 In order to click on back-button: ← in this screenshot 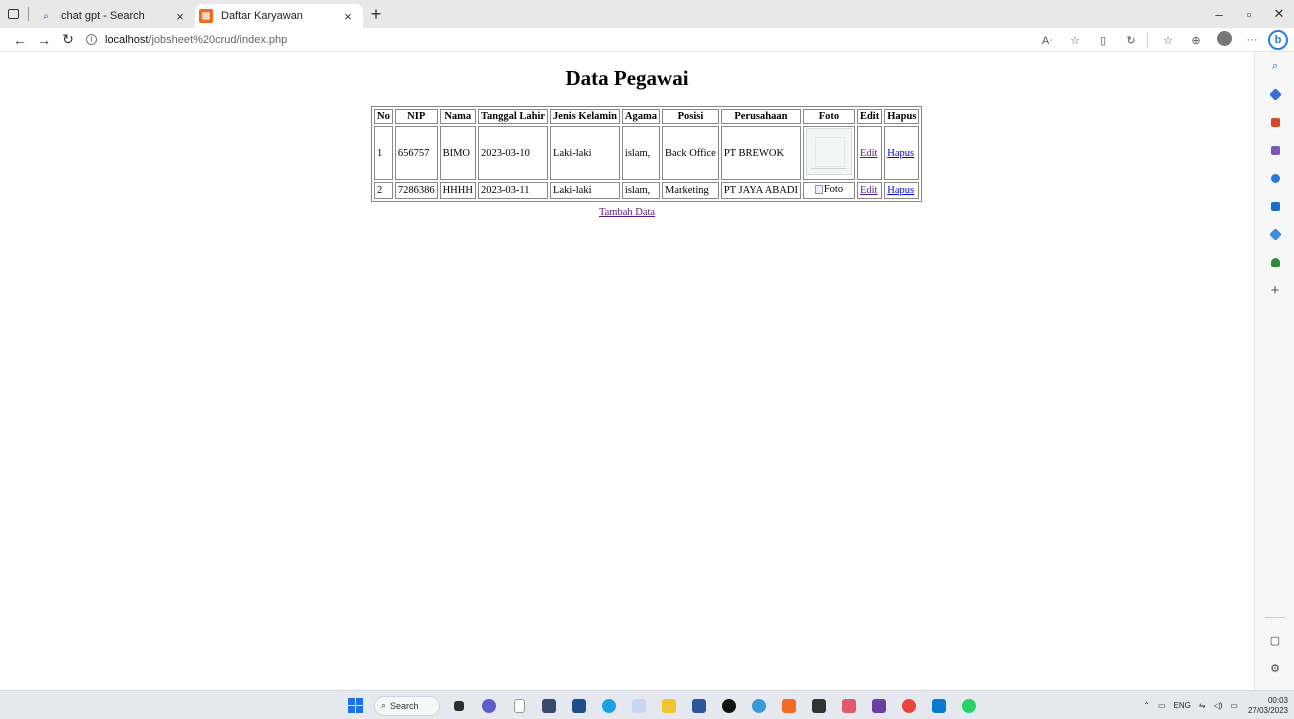, I will do `click(20, 40)`.